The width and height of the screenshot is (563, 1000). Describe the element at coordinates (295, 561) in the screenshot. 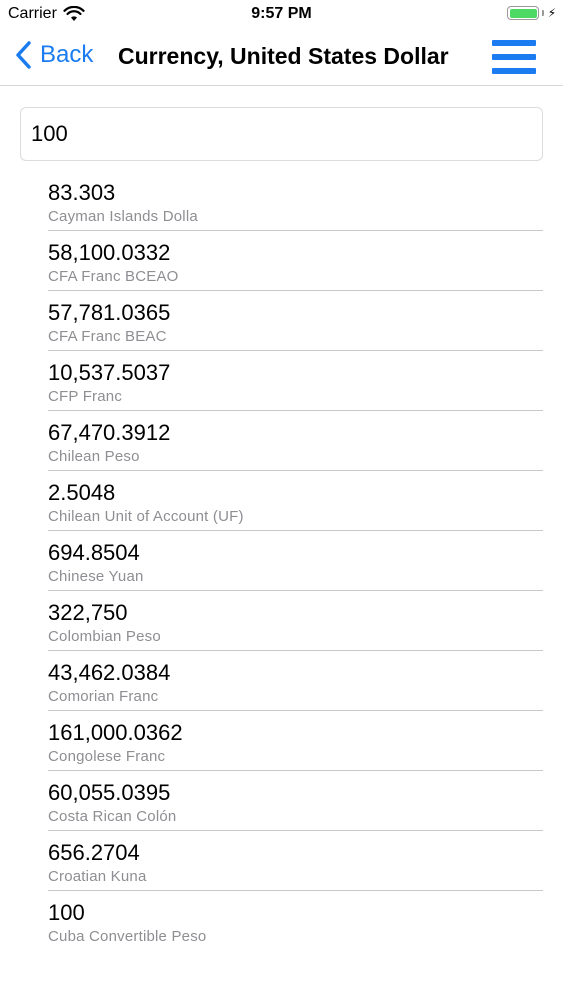

I see `list-item: 694.8504 Chinese Yuan` at that location.